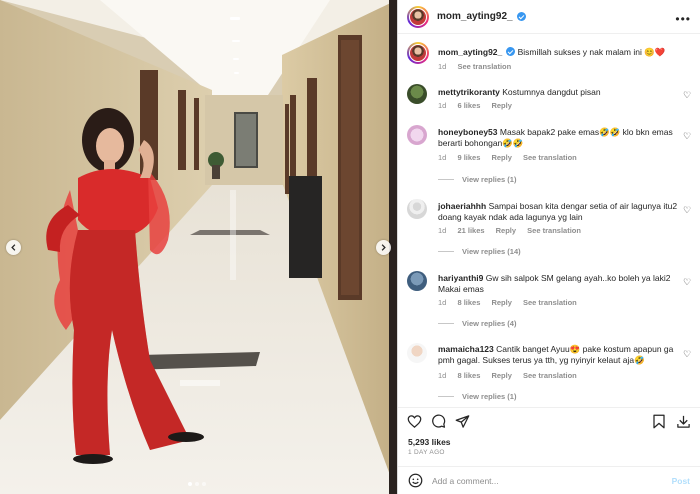  What do you see at coordinates (466, 349) in the screenshot?
I see `comment-username: mamaicha123` at bounding box center [466, 349].